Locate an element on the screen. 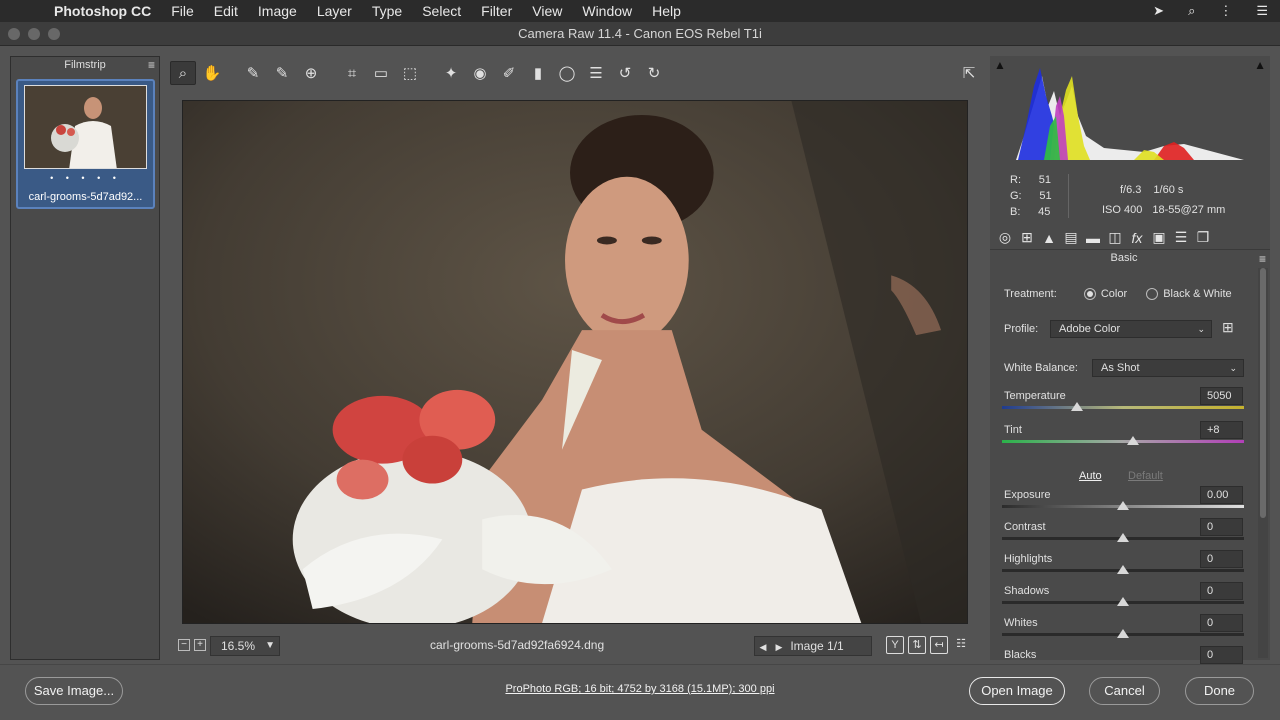 The height and width of the screenshot is (720, 1280). whites-slider-handle is located at coordinates (1123, 633).